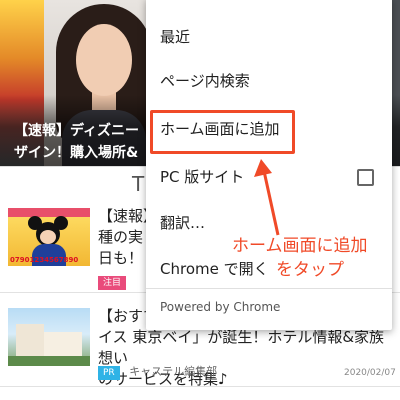  Describe the element at coordinates (222, 132) in the screenshot. I see `highlight-box` at that location.